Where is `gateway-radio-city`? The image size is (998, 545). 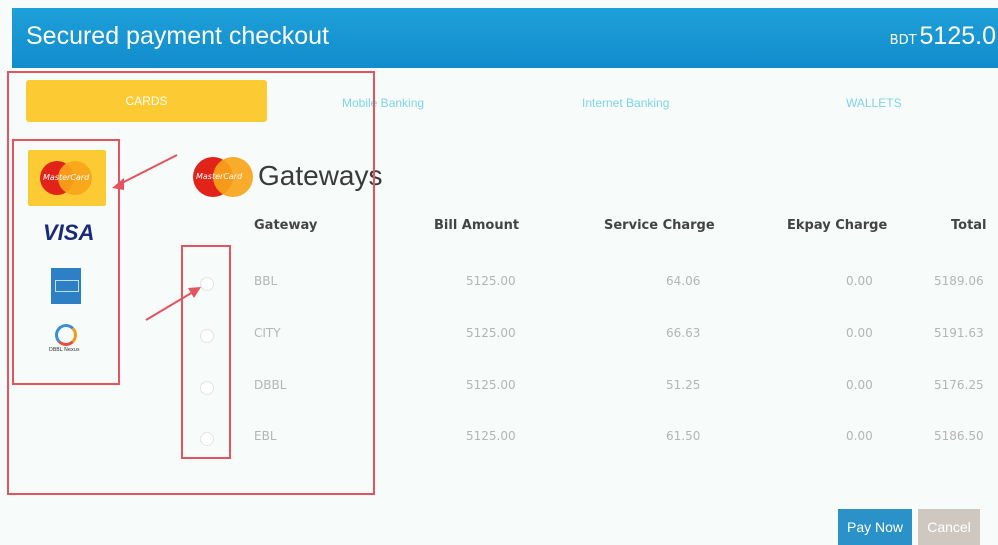 gateway-radio-city is located at coordinates (207, 336).